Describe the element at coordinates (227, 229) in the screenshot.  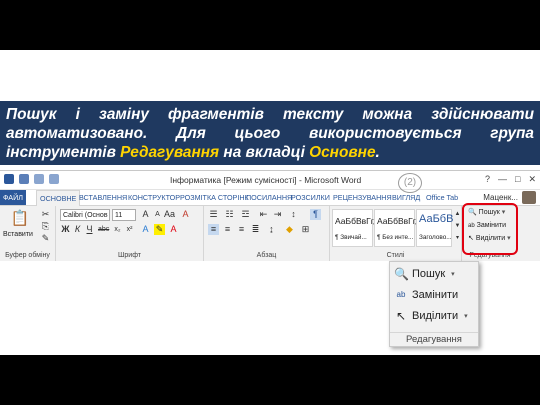
I see `align-center-icon: ≡` at that location.